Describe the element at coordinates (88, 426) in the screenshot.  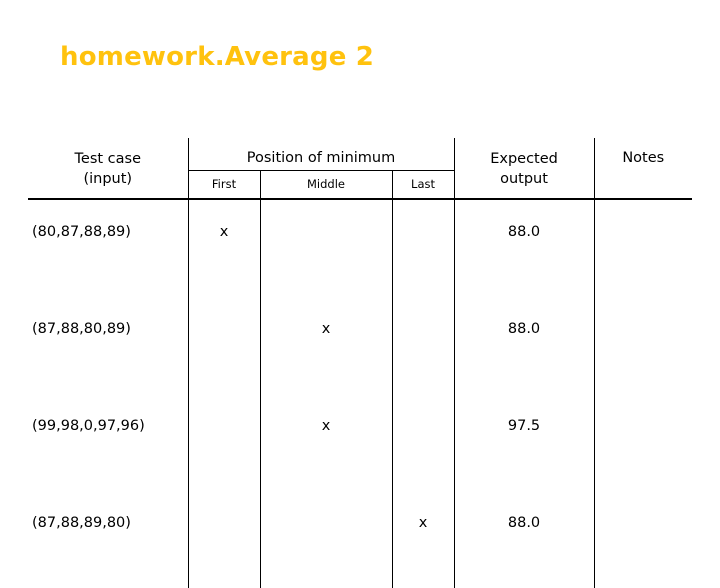
I see `cell-input: (99,98,0,97,96)` at that location.